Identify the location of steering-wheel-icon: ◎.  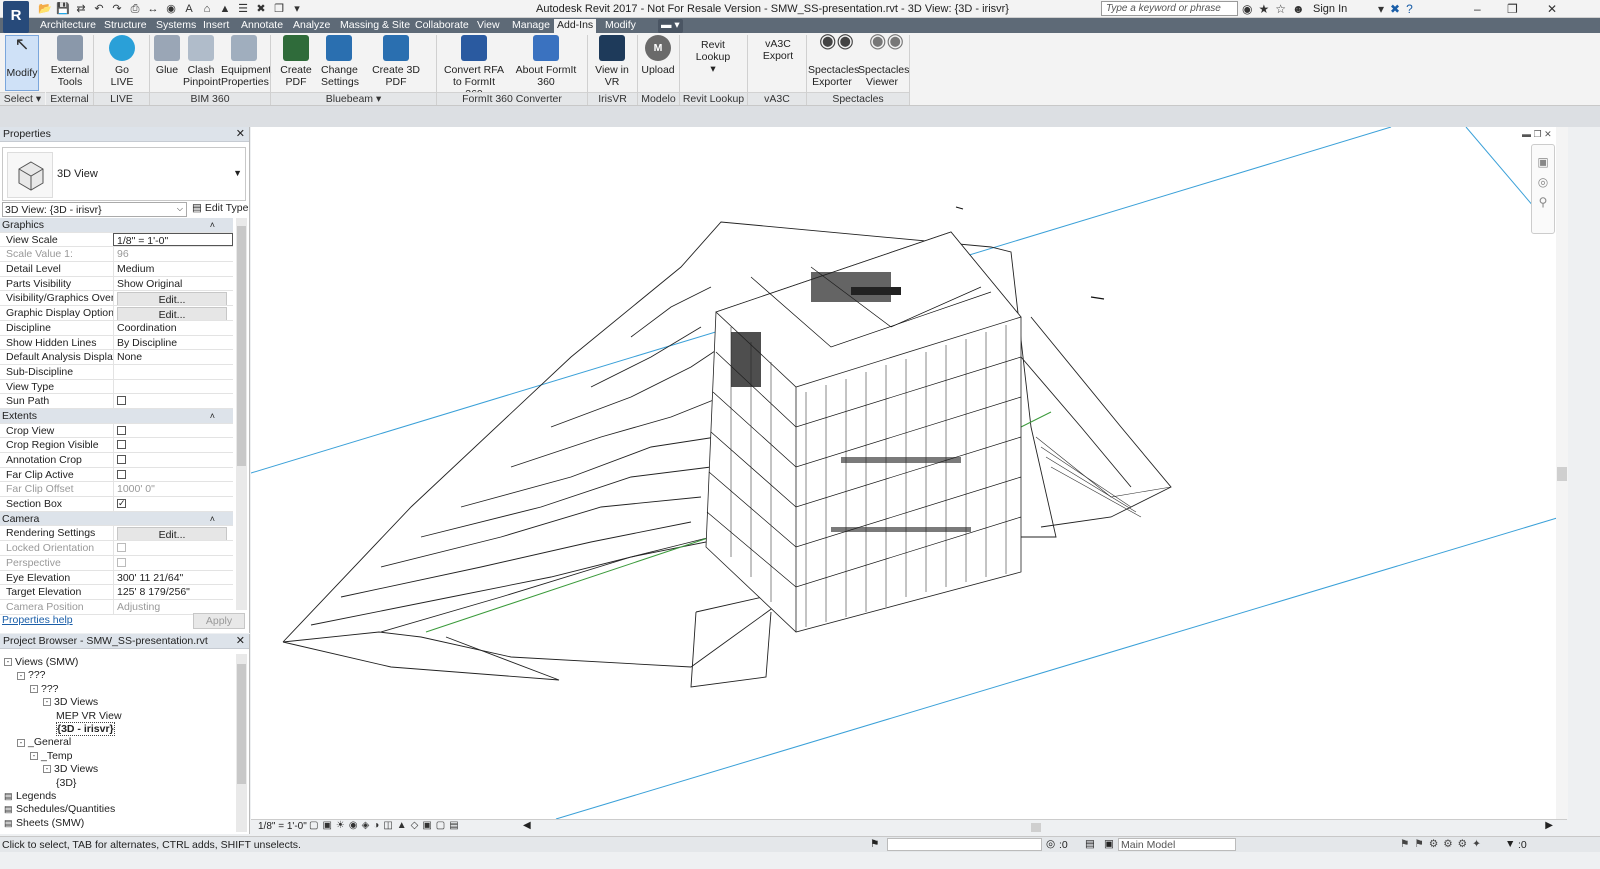
(1543, 182).